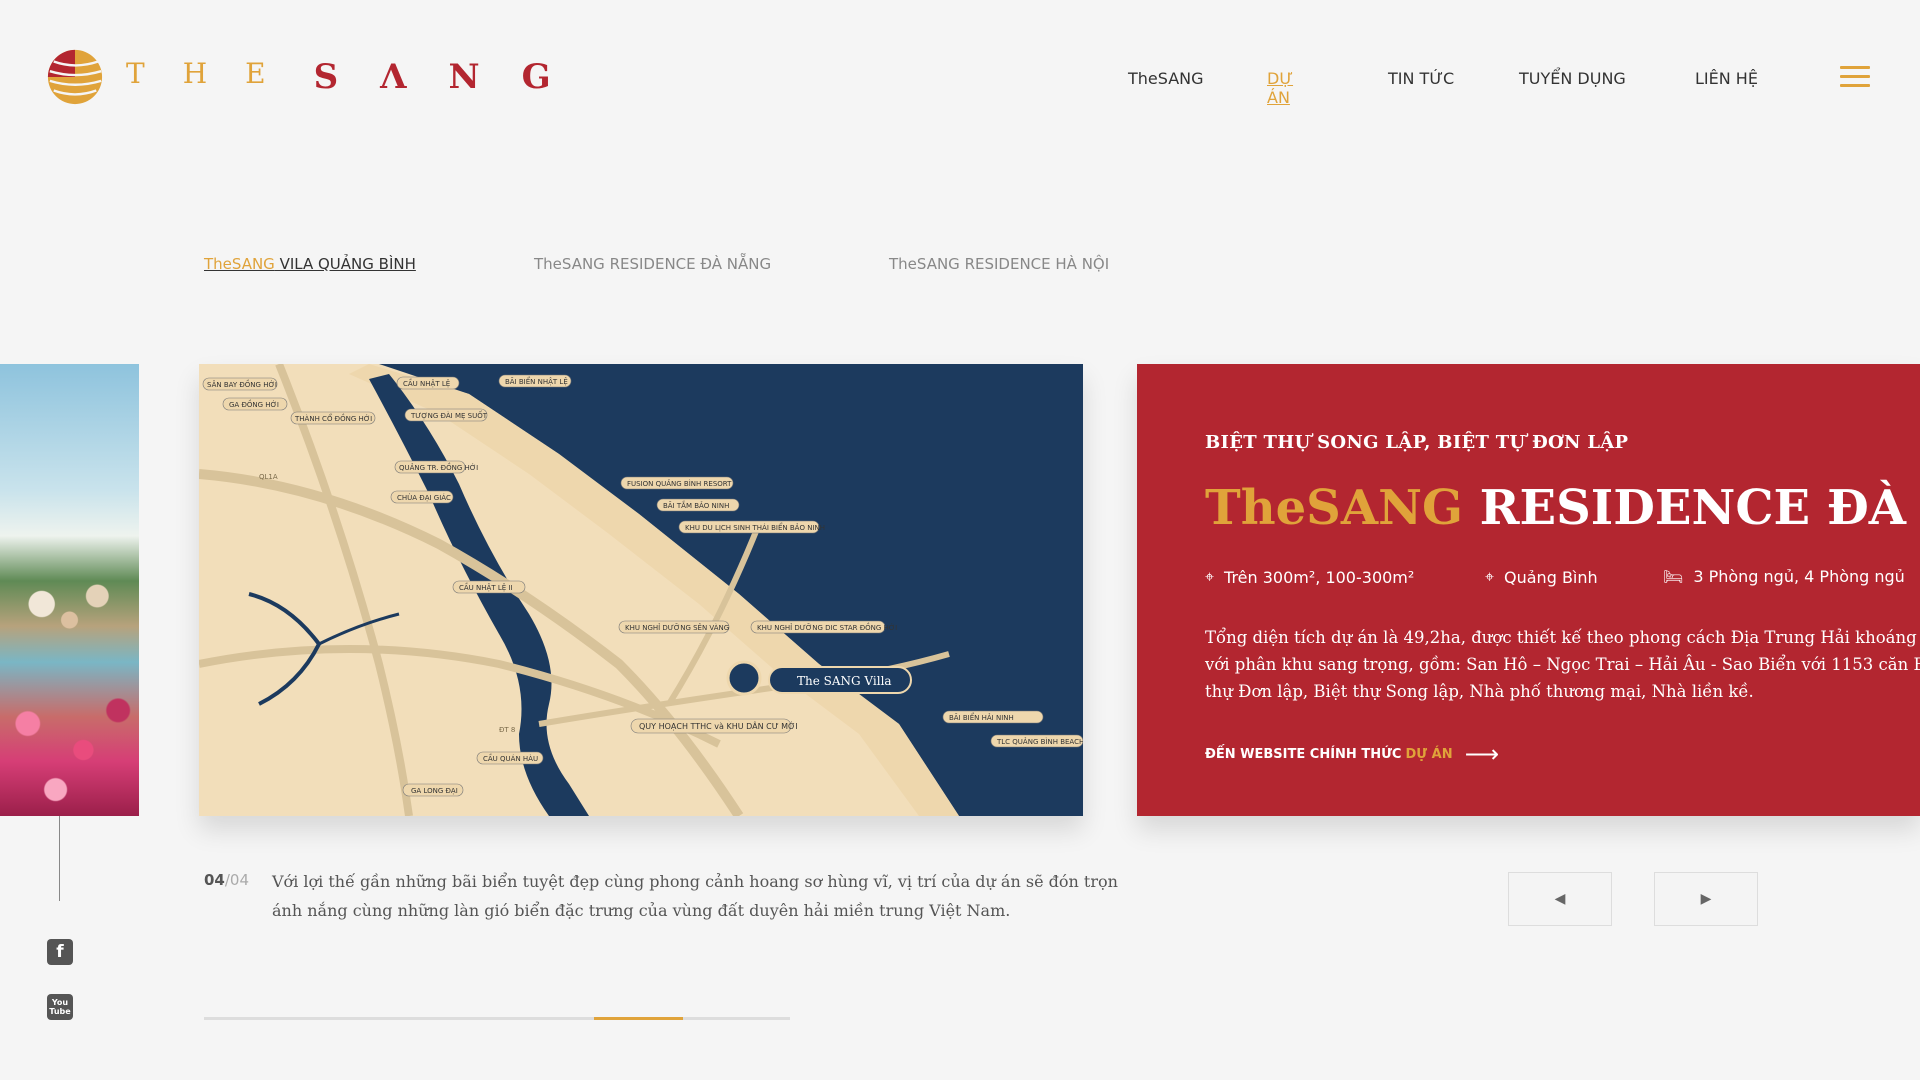 This screenshot has width=1920, height=1080. What do you see at coordinates (239, 264) in the screenshot?
I see `tab-brand: TheSANG` at bounding box center [239, 264].